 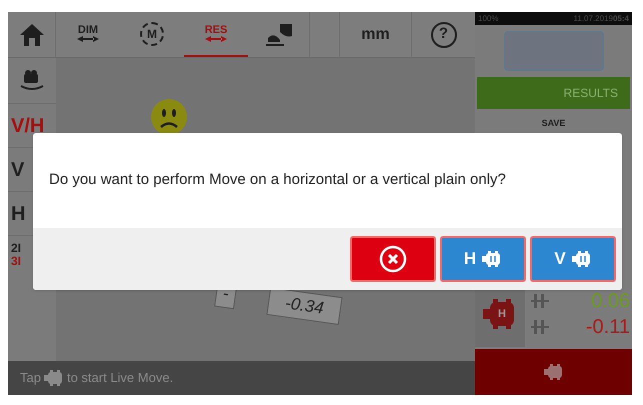 I want to click on result-value: -0.11, so click(x=608, y=327).